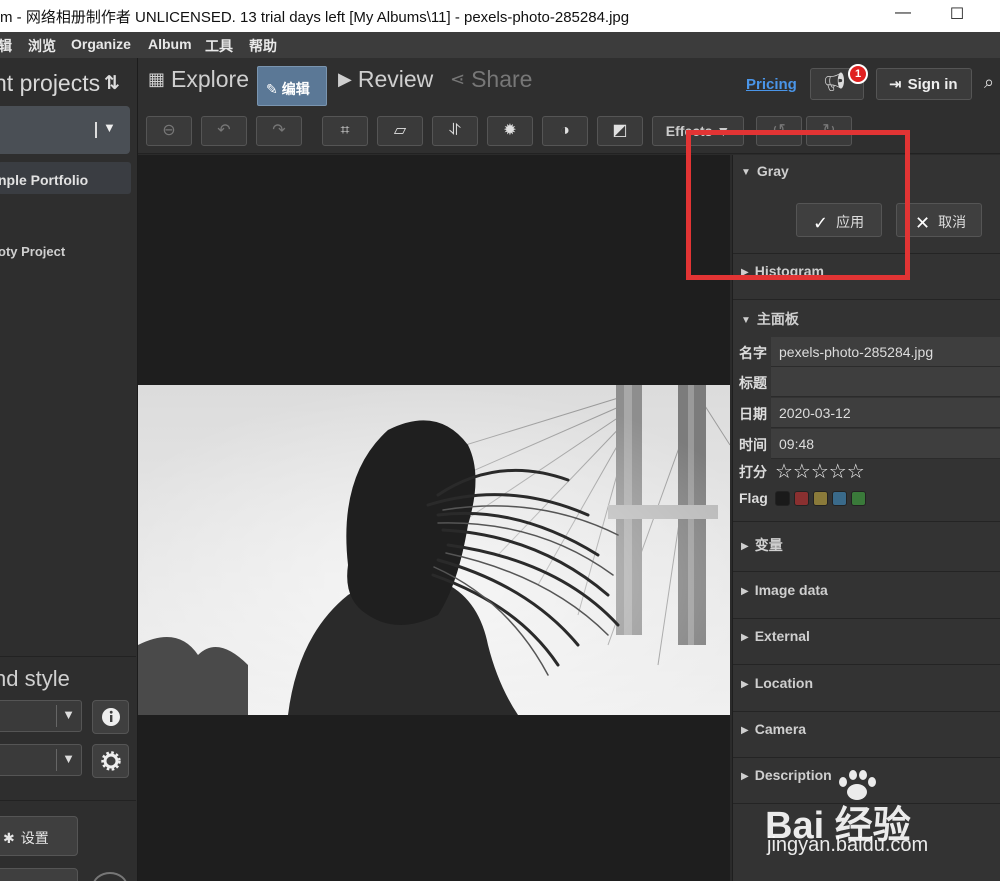  I want to click on gear-icon, so click(110, 761).